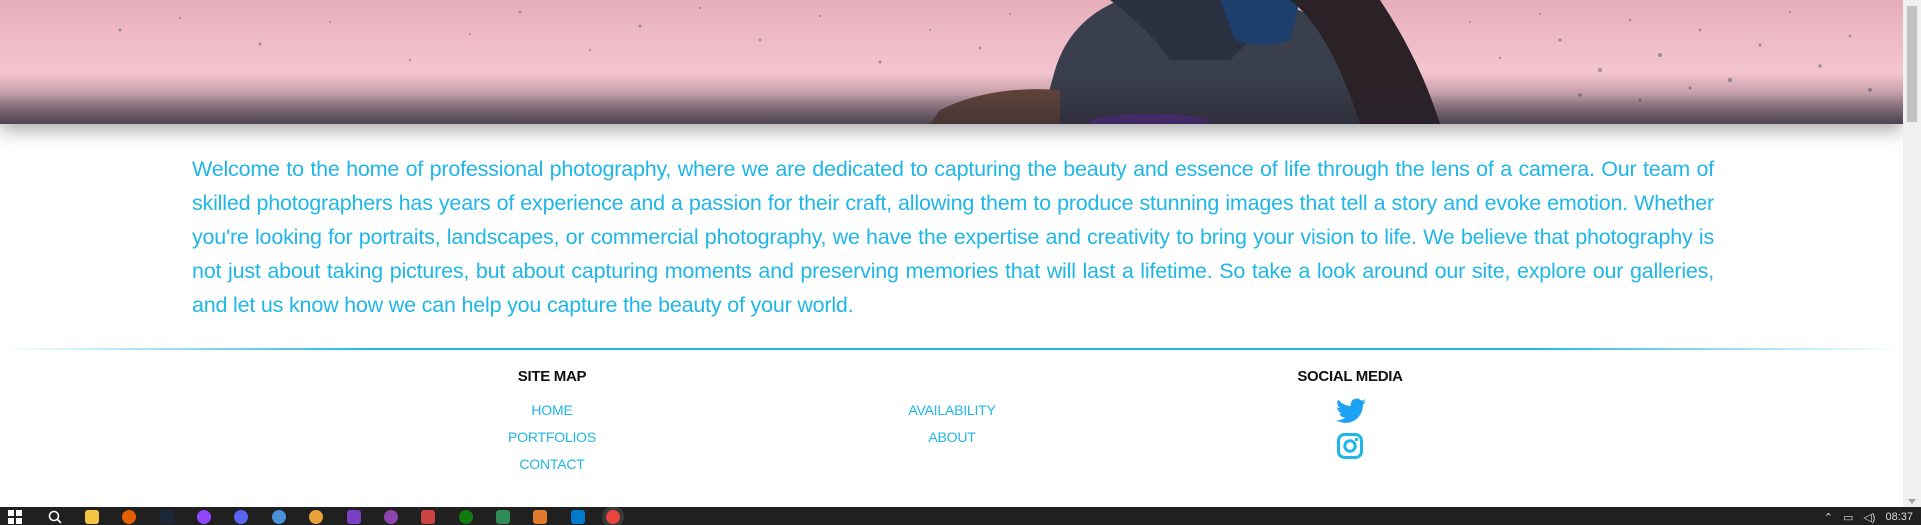 The height and width of the screenshot is (525, 1921). I want to click on network-icon: ▭, so click(1848, 517).